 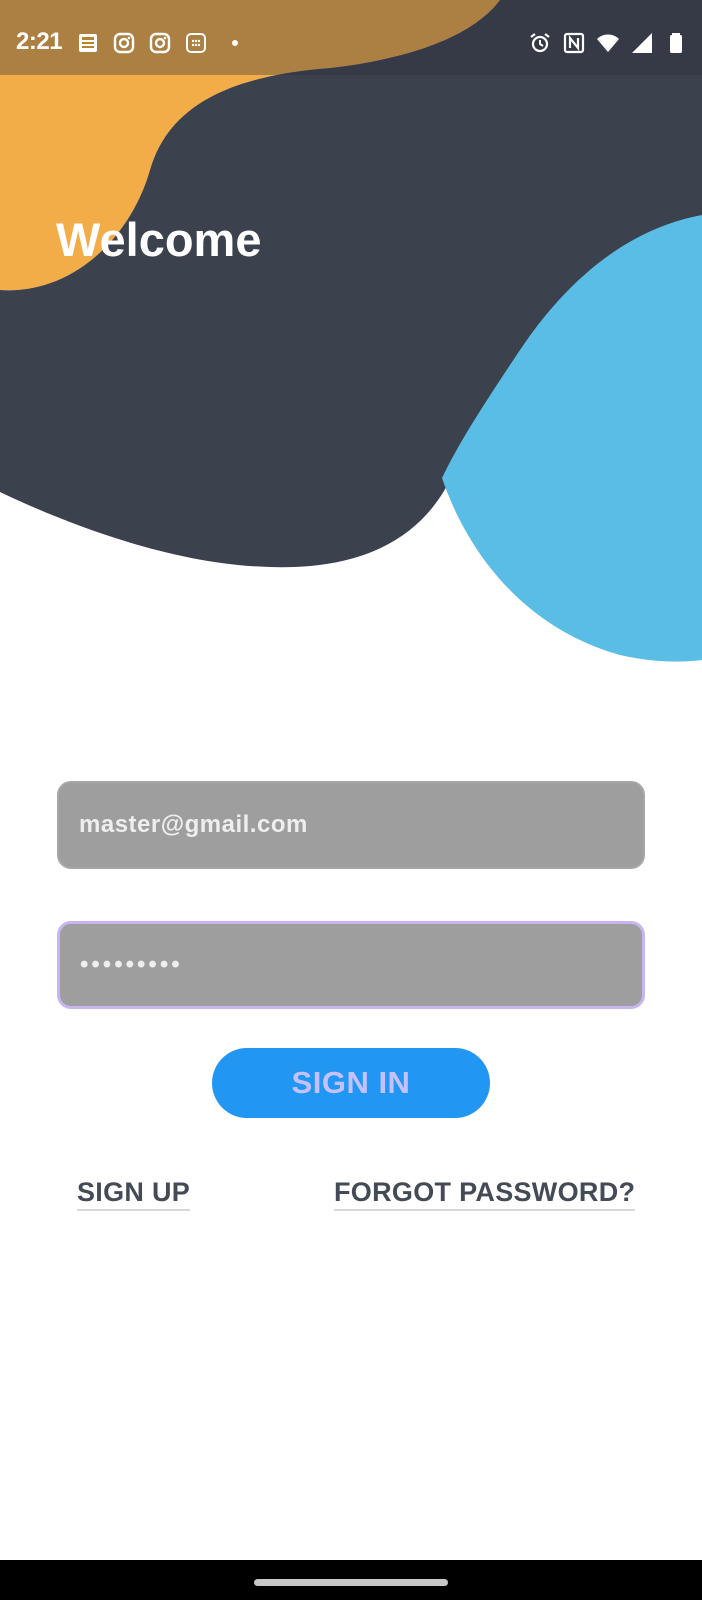 What do you see at coordinates (574, 43) in the screenshot?
I see `nfc-icon` at bounding box center [574, 43].